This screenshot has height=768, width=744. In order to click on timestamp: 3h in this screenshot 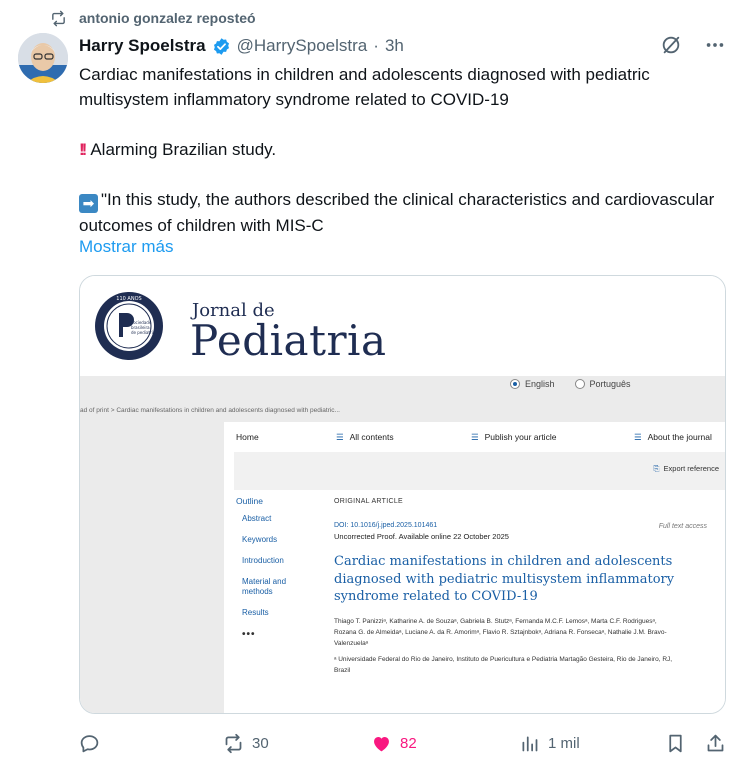, I will do `click(394, 46)`.